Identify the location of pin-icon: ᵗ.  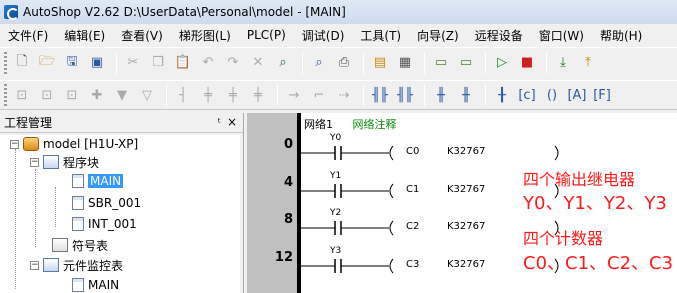
(219, 122).